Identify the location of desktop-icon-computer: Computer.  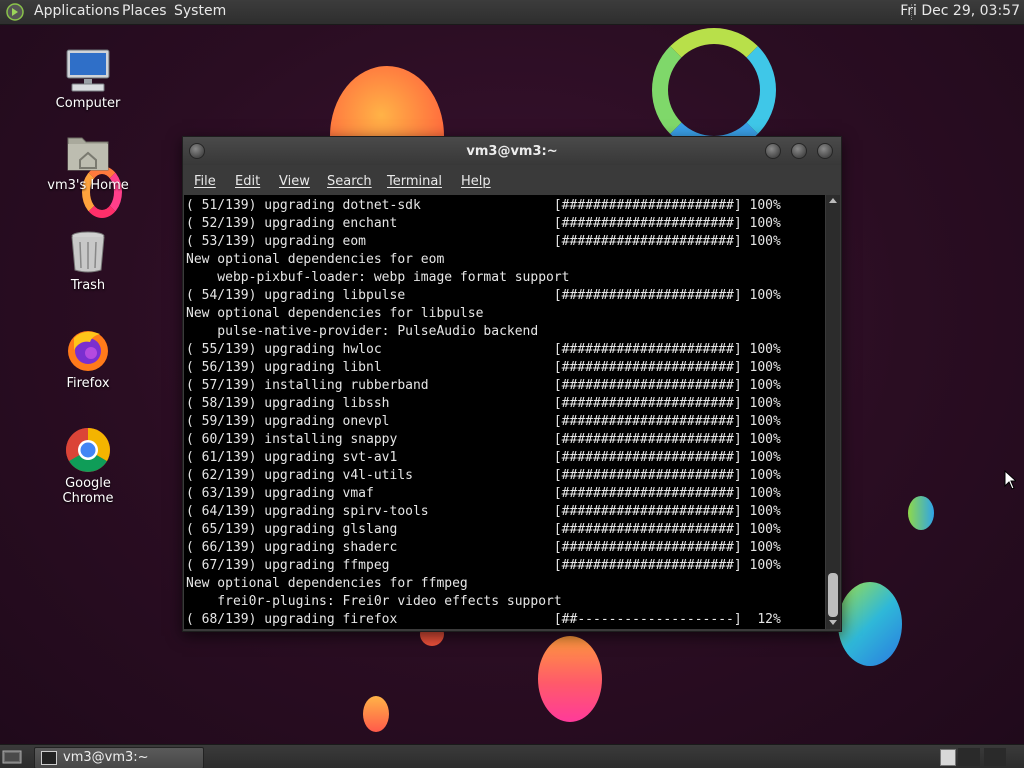
(88, 78).